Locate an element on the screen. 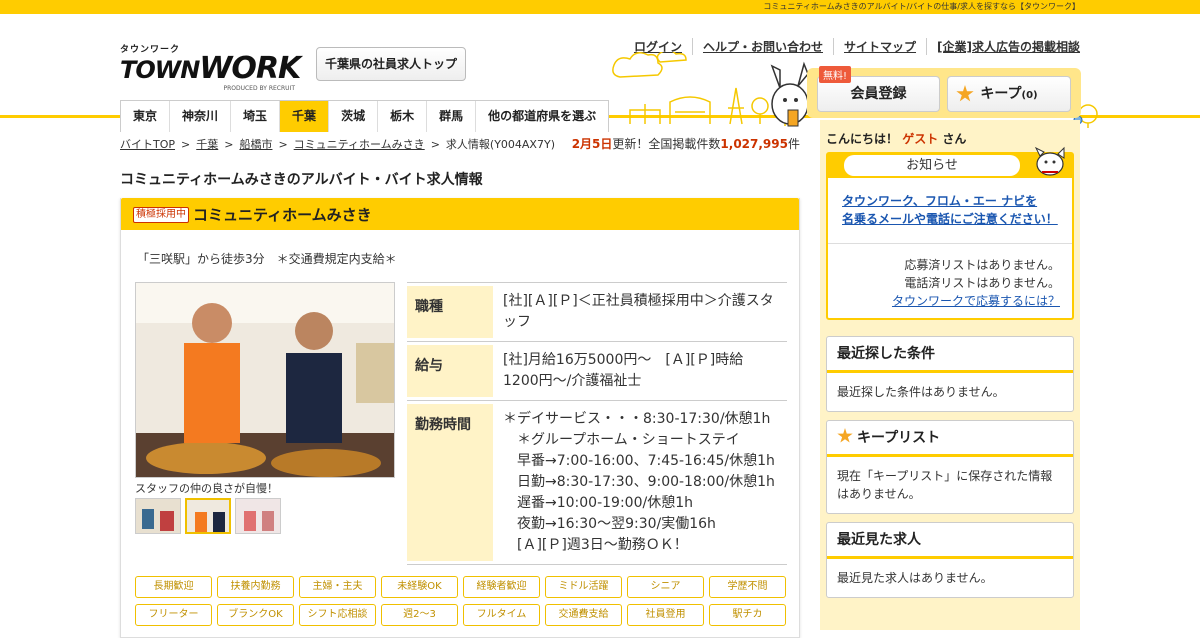 This screenshot has height=638, width=1200. feature-tag: 週2～3 is located at coordinates (419, 615).